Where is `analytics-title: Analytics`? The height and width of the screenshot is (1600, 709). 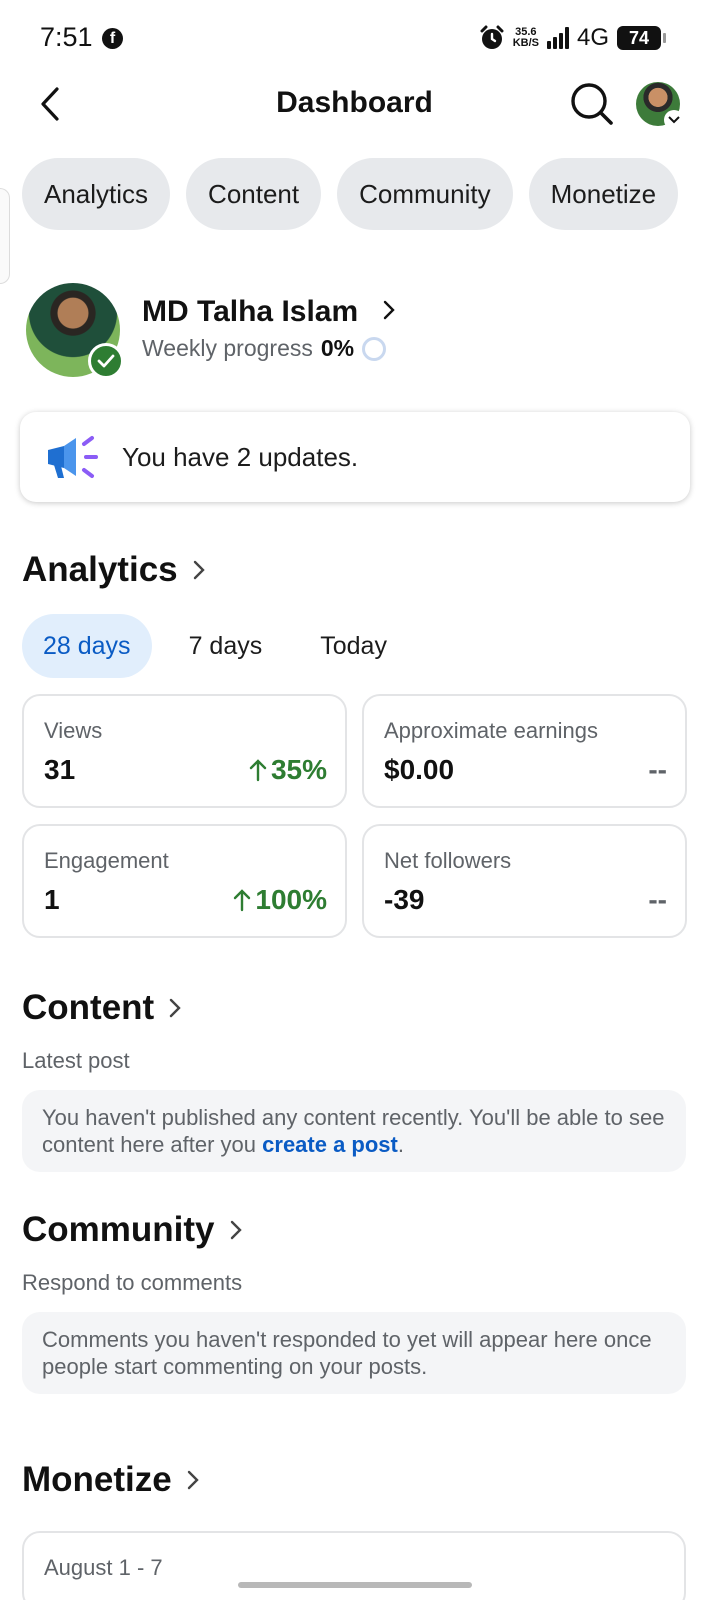 analytics-title: Analytics is located at coordinates (100, 569).